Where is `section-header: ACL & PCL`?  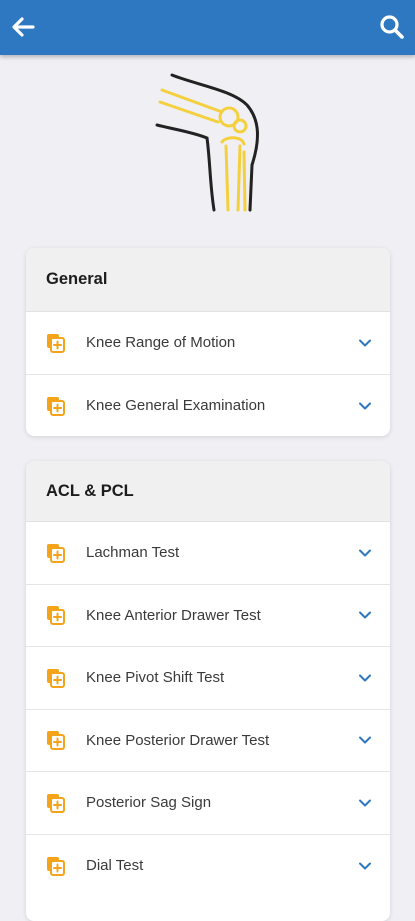
section-header: ACL & PCL is located at coordinates (208, 491).